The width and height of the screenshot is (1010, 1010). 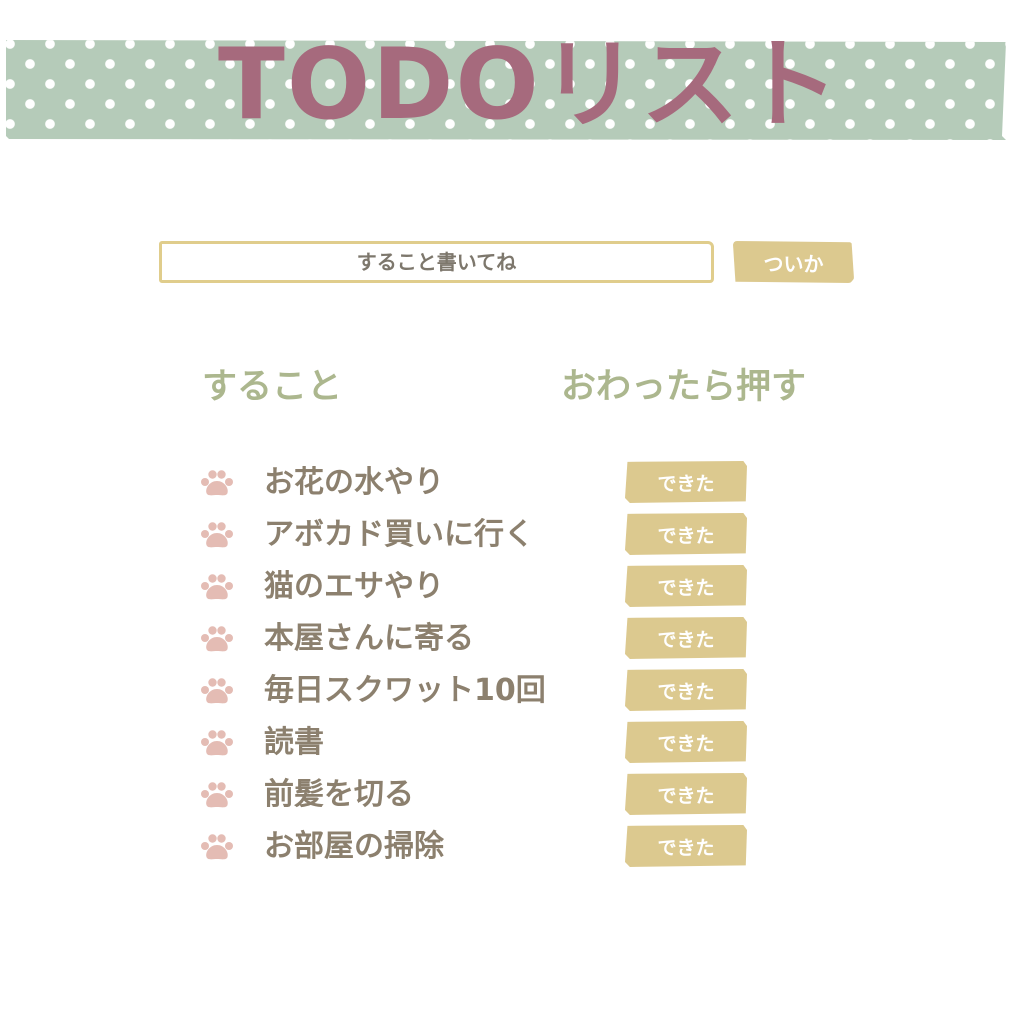 I want to click on todo-item: 毎日スクワット10回 できた, so click(x=478, y=691).